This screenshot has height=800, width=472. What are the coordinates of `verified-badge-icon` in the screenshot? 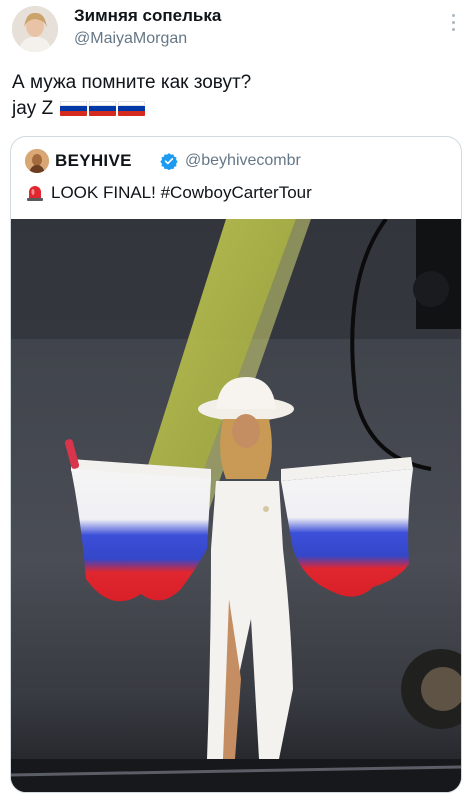 It's located at (169, 161).